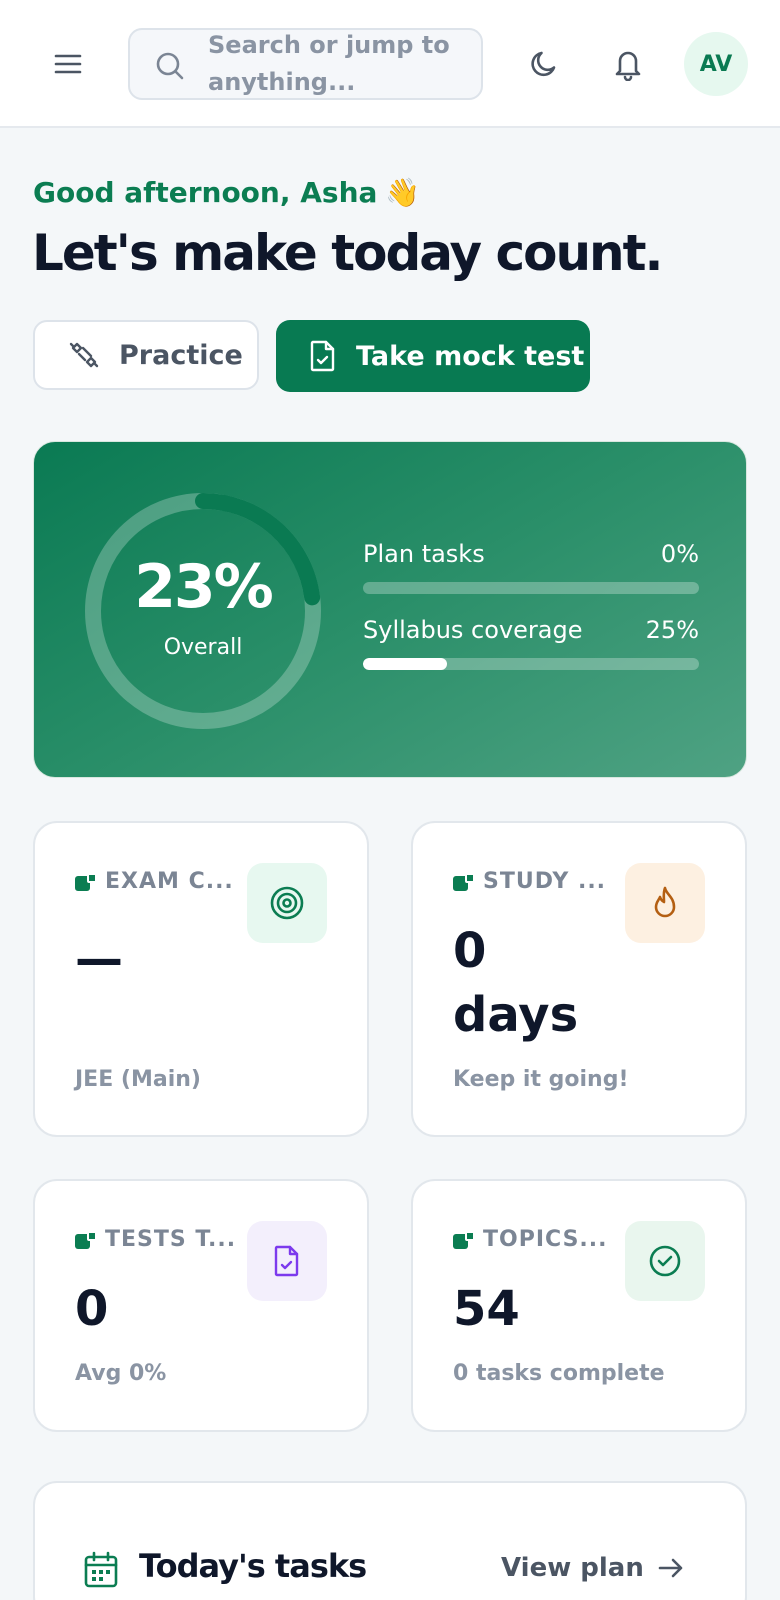  Describe the element at coordinates (405, 664) in the screenshot. I see `syllabus-coverage-fill` at that location.